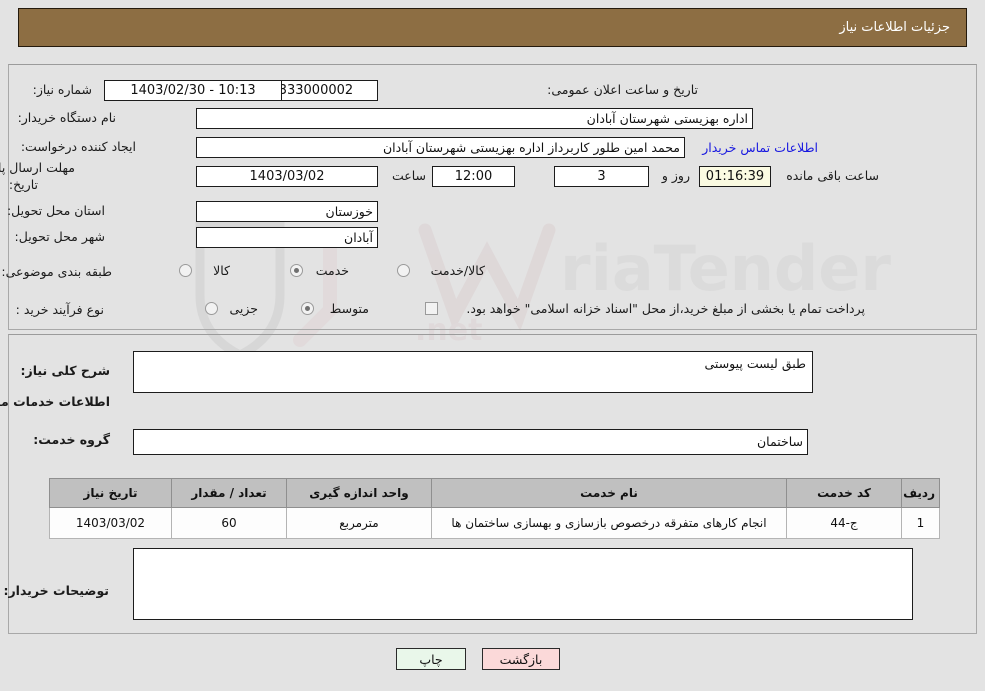 This screenshot has width=985, height=691. I want to click on category-option-kala-khedmat-label: کالا/خدمت, so click(457, 270).